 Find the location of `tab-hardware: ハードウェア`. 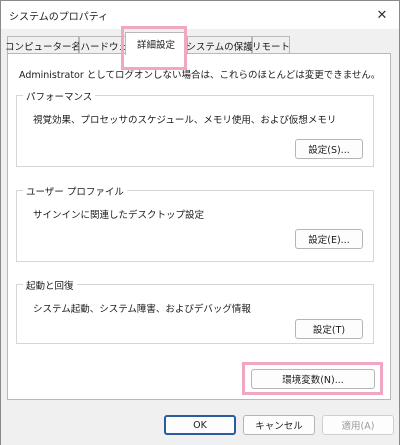

tab-hardware: ハードウェア is located at coordinates (102, 45).